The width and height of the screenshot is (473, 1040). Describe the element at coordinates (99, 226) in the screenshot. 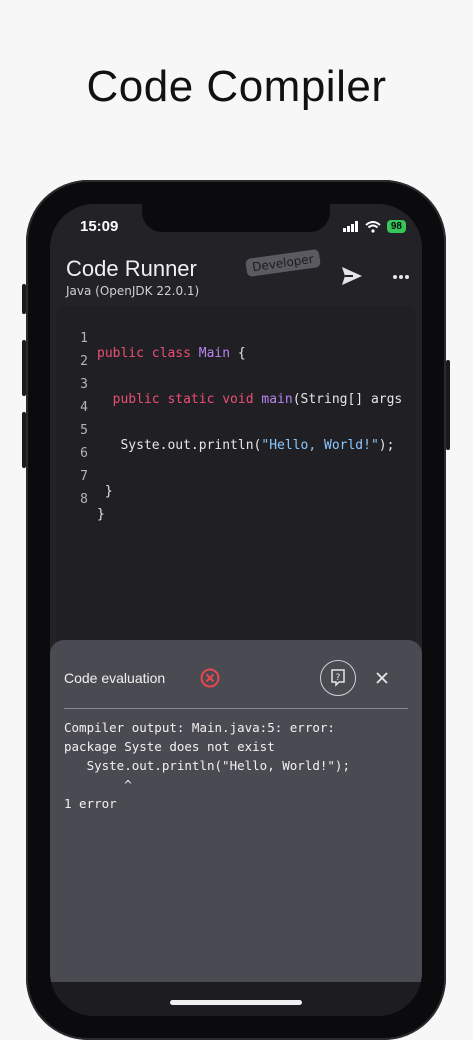

I see `status-time: 15:09` at that location.